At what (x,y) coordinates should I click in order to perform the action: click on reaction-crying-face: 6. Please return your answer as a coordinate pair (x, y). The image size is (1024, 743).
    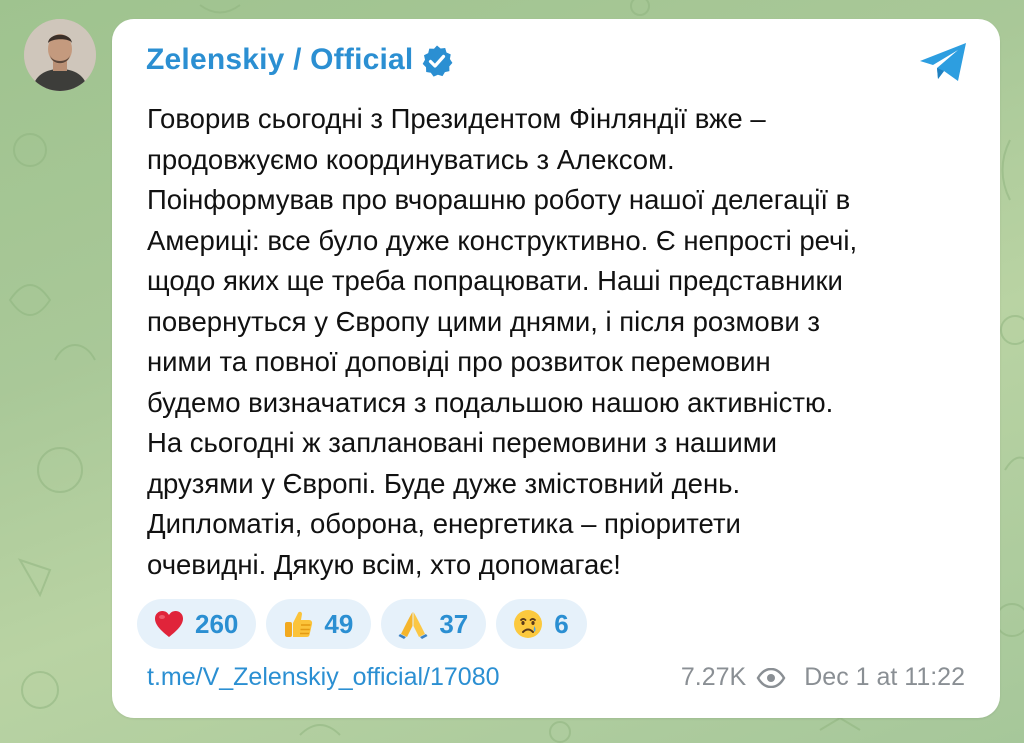
    Looking at the image, I should click on (541, 624).